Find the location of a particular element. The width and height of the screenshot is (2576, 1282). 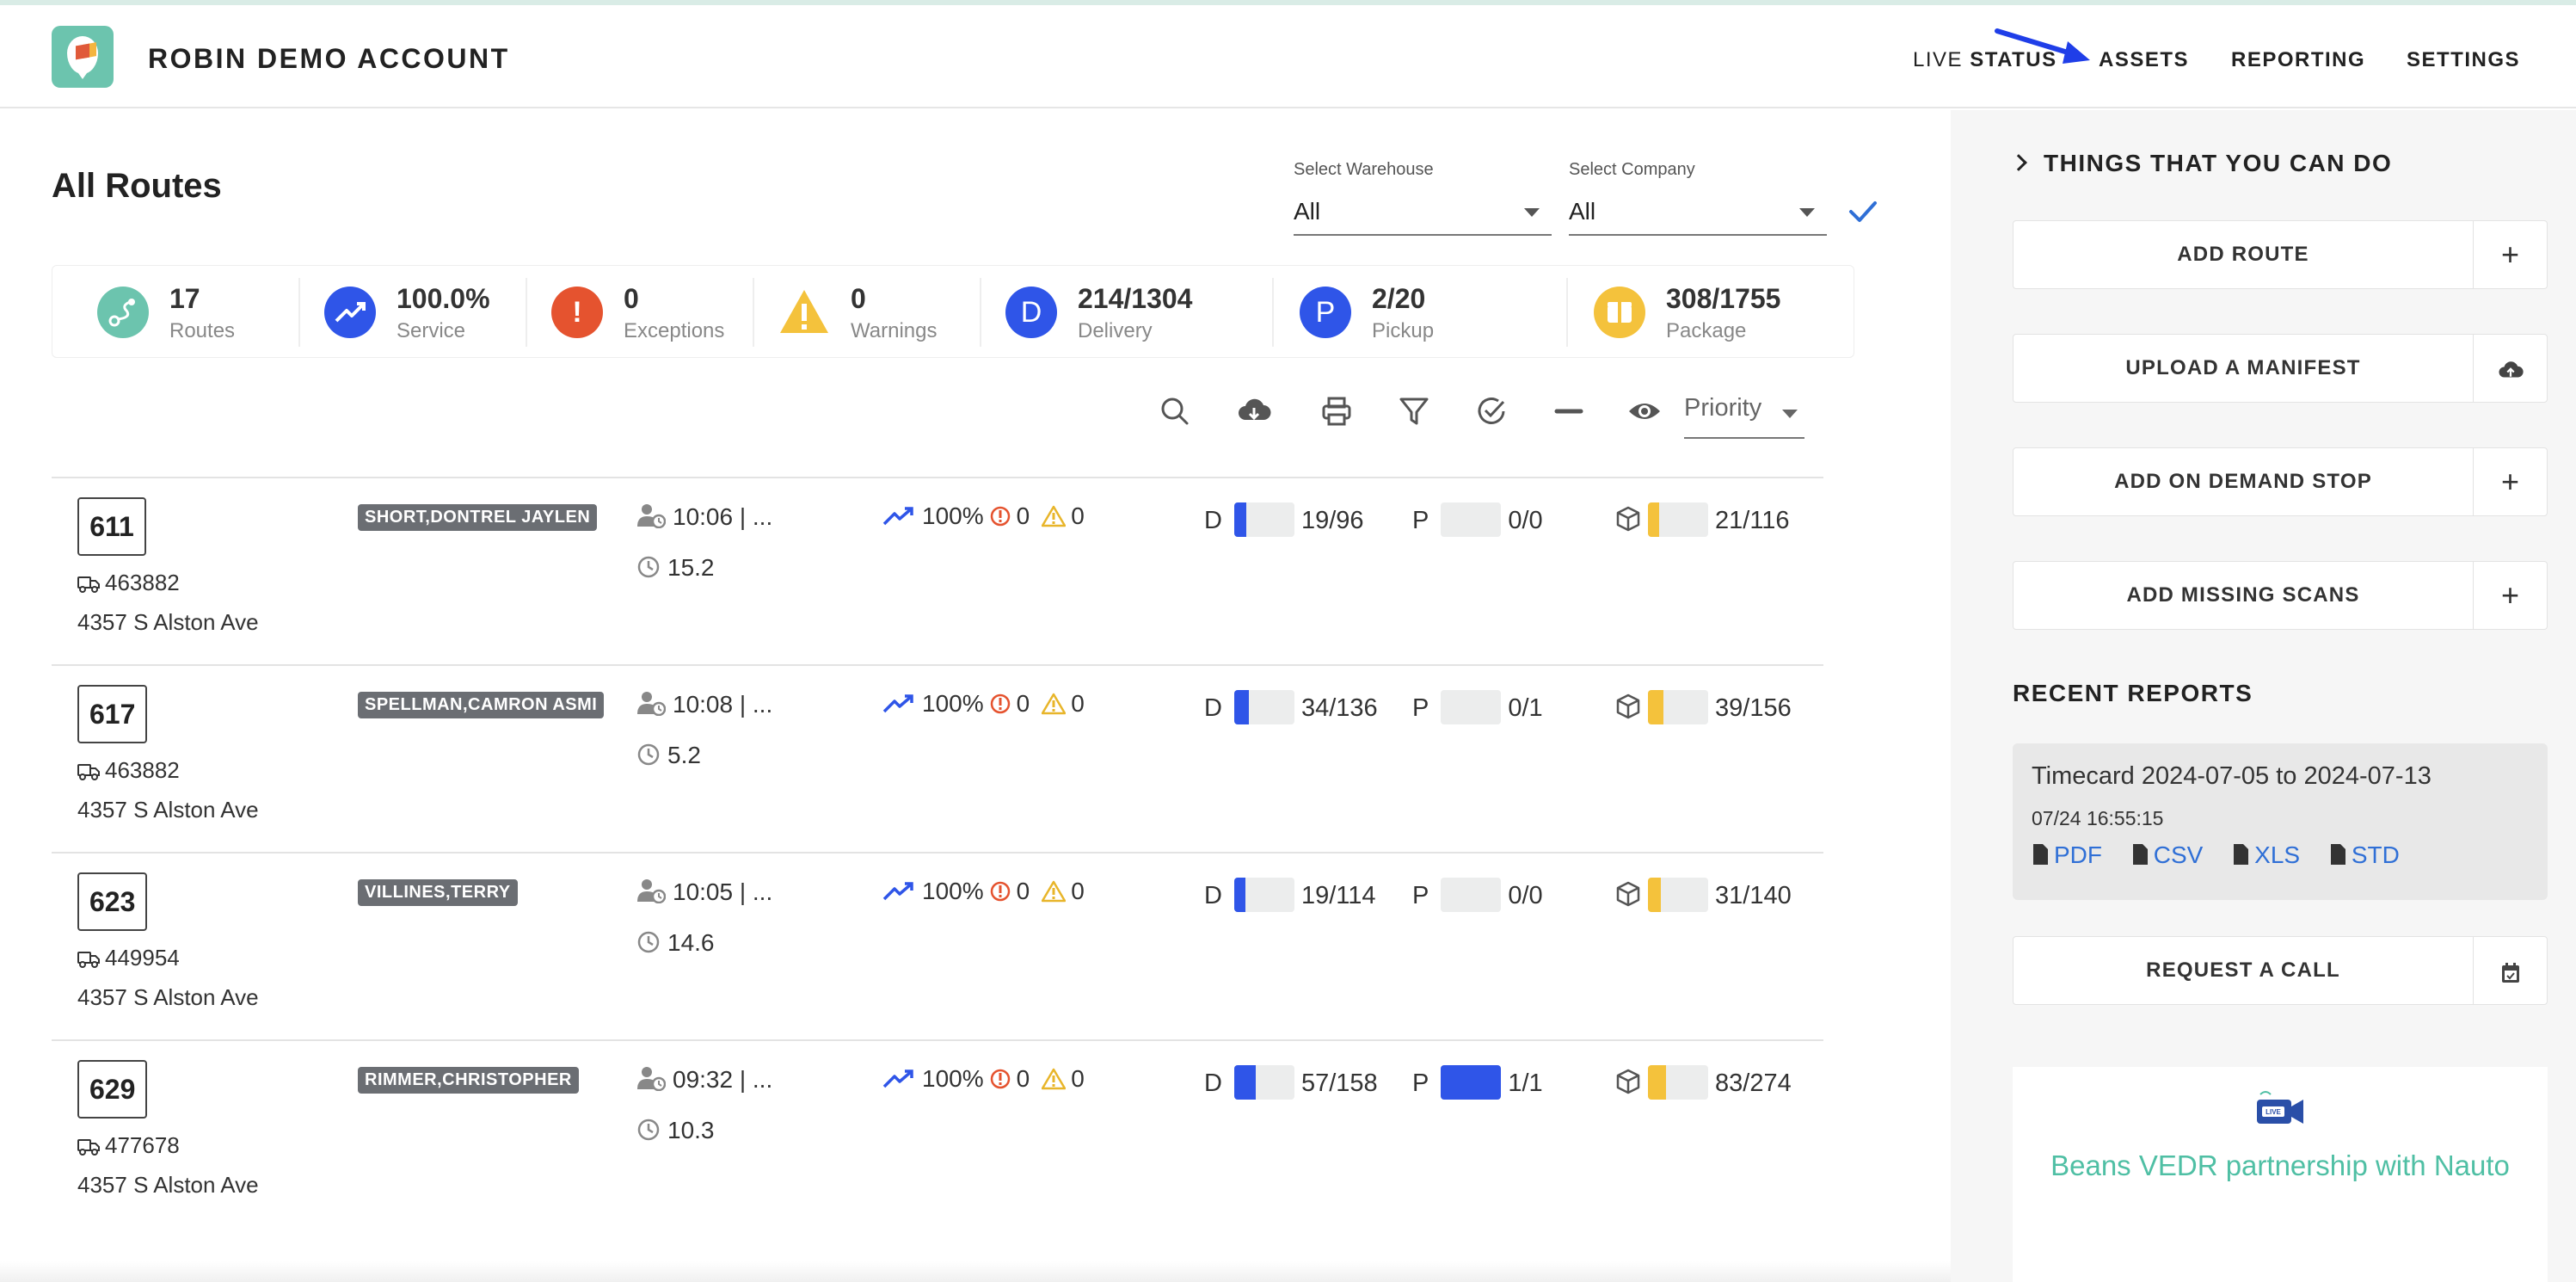

trending-up-icon is located at coordinates (897, 1078).